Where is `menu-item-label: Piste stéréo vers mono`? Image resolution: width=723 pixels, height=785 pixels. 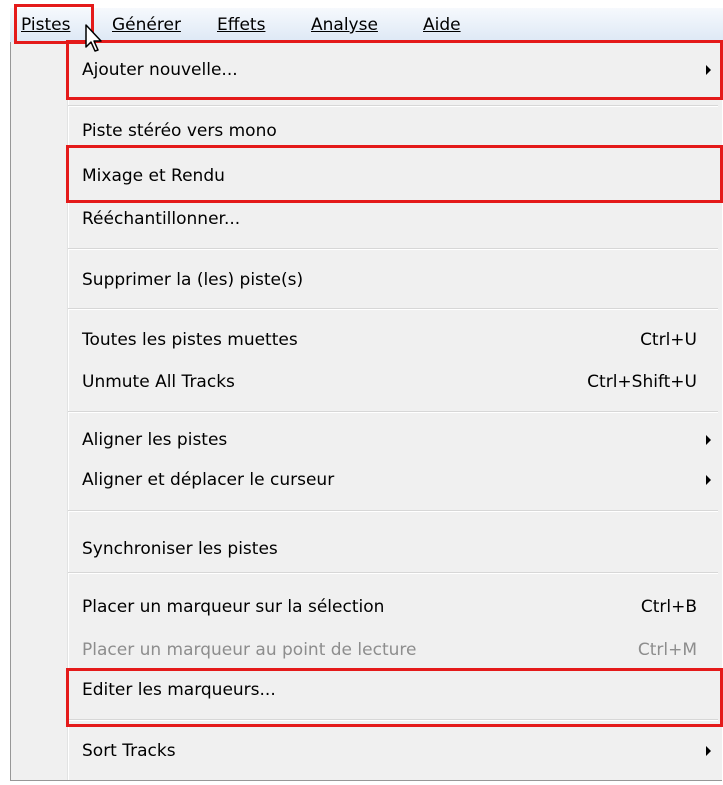 menu-item-label: Piste stéréo vers mono is located at coordinates (179, 131).